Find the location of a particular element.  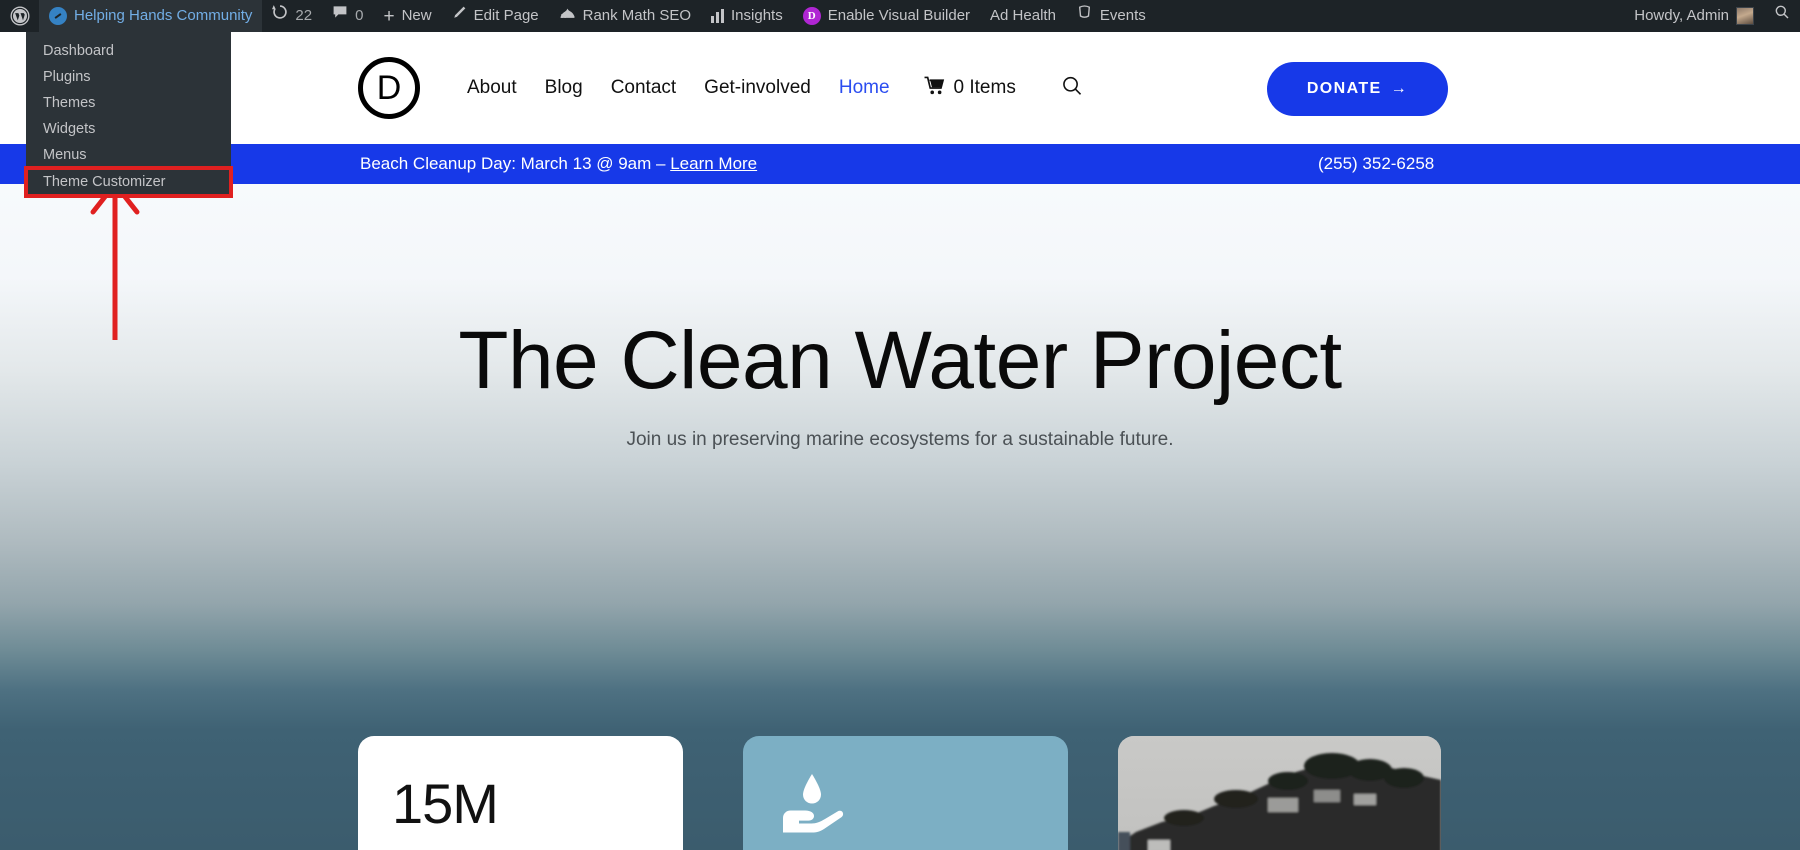

menu-item-label: Menus is located at coordinates (65, 155).